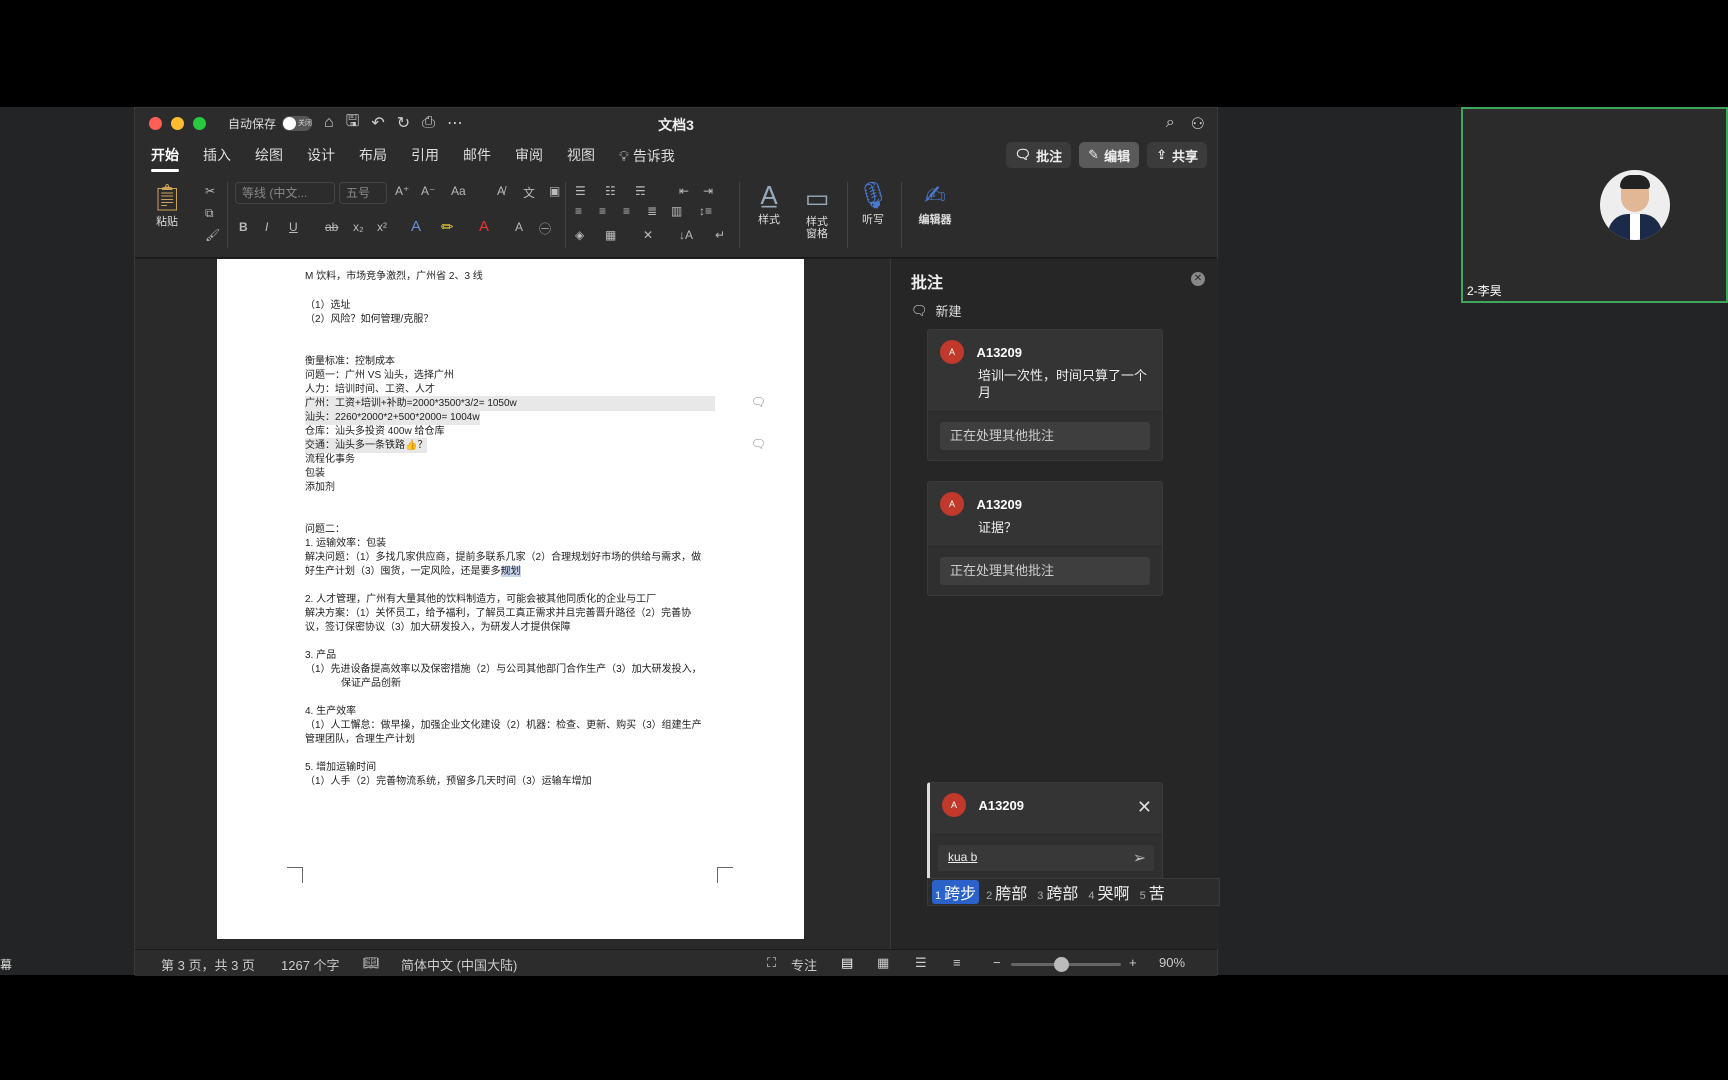 This screenshot has height=1080, width=1728. What do you see at coordinates (331, 227) in the screenshot?
I see `strikethrough-icon: ab` at bounding box center [331, 227].